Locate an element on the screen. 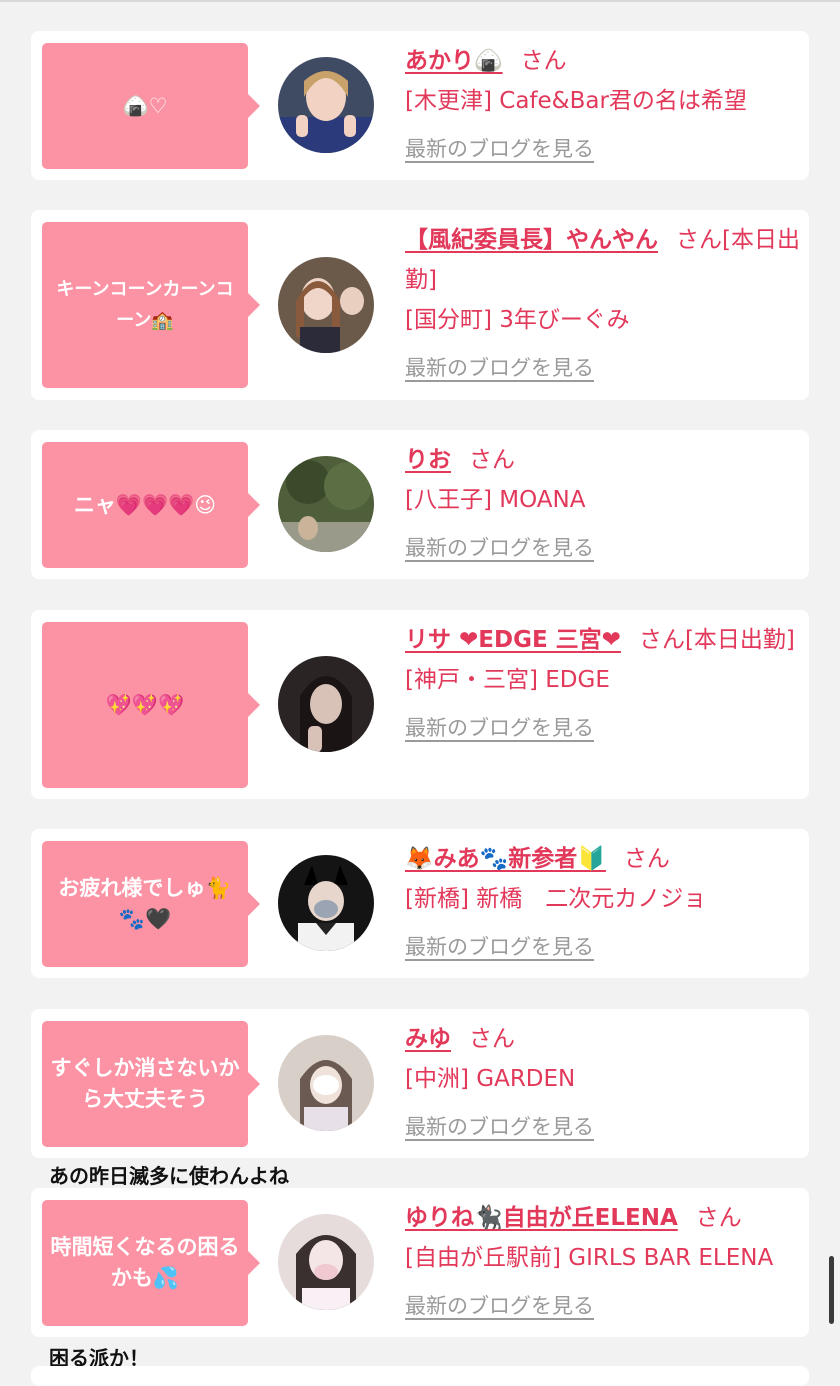 This screenshot has width=840, height=1386. name-link: りお is located at coordinates (428, 460).